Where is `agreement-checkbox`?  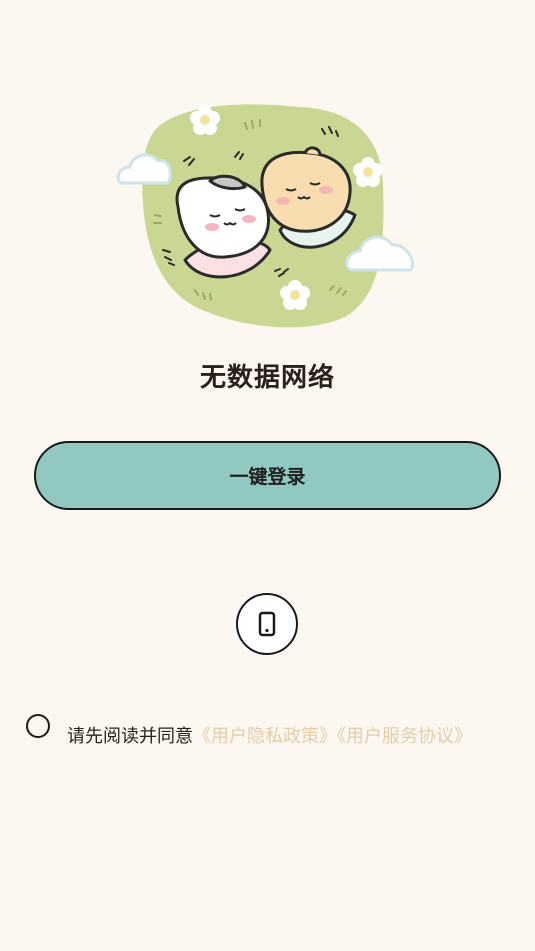
agreement-checkbox is located at coordinates (38, 726).